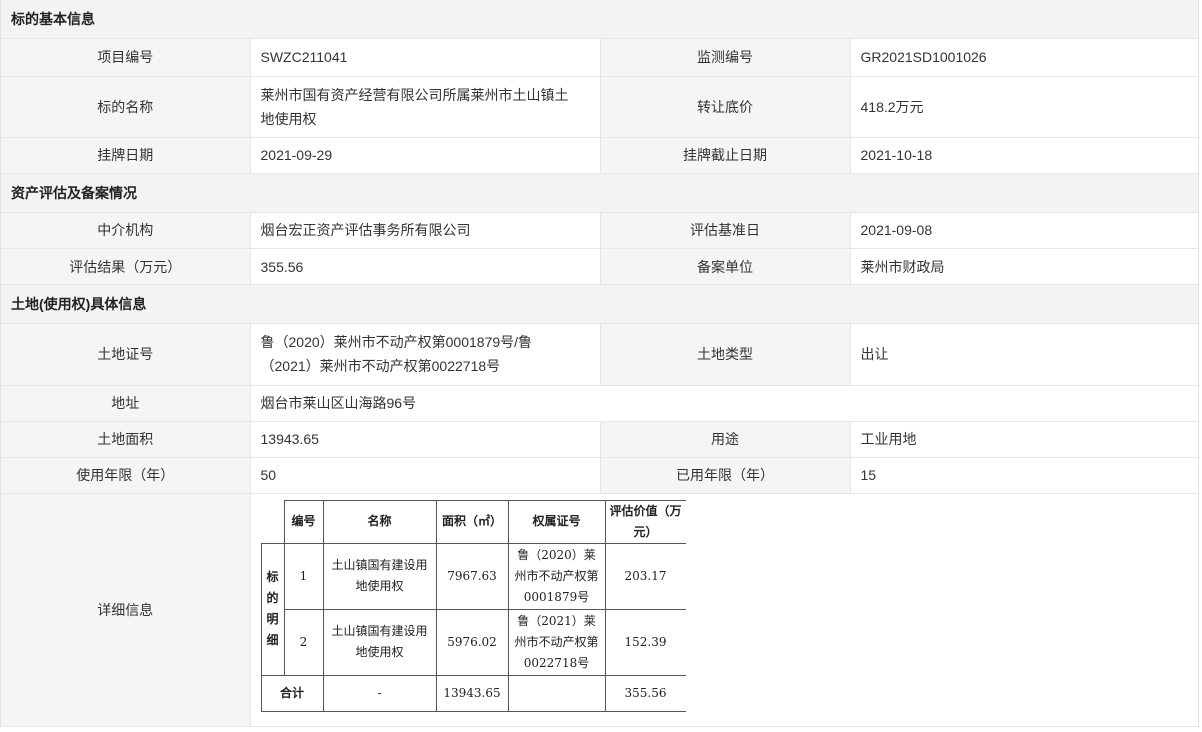  I want to click on address-value: 烟台市莱山区山海路96号, so click(724, 403).